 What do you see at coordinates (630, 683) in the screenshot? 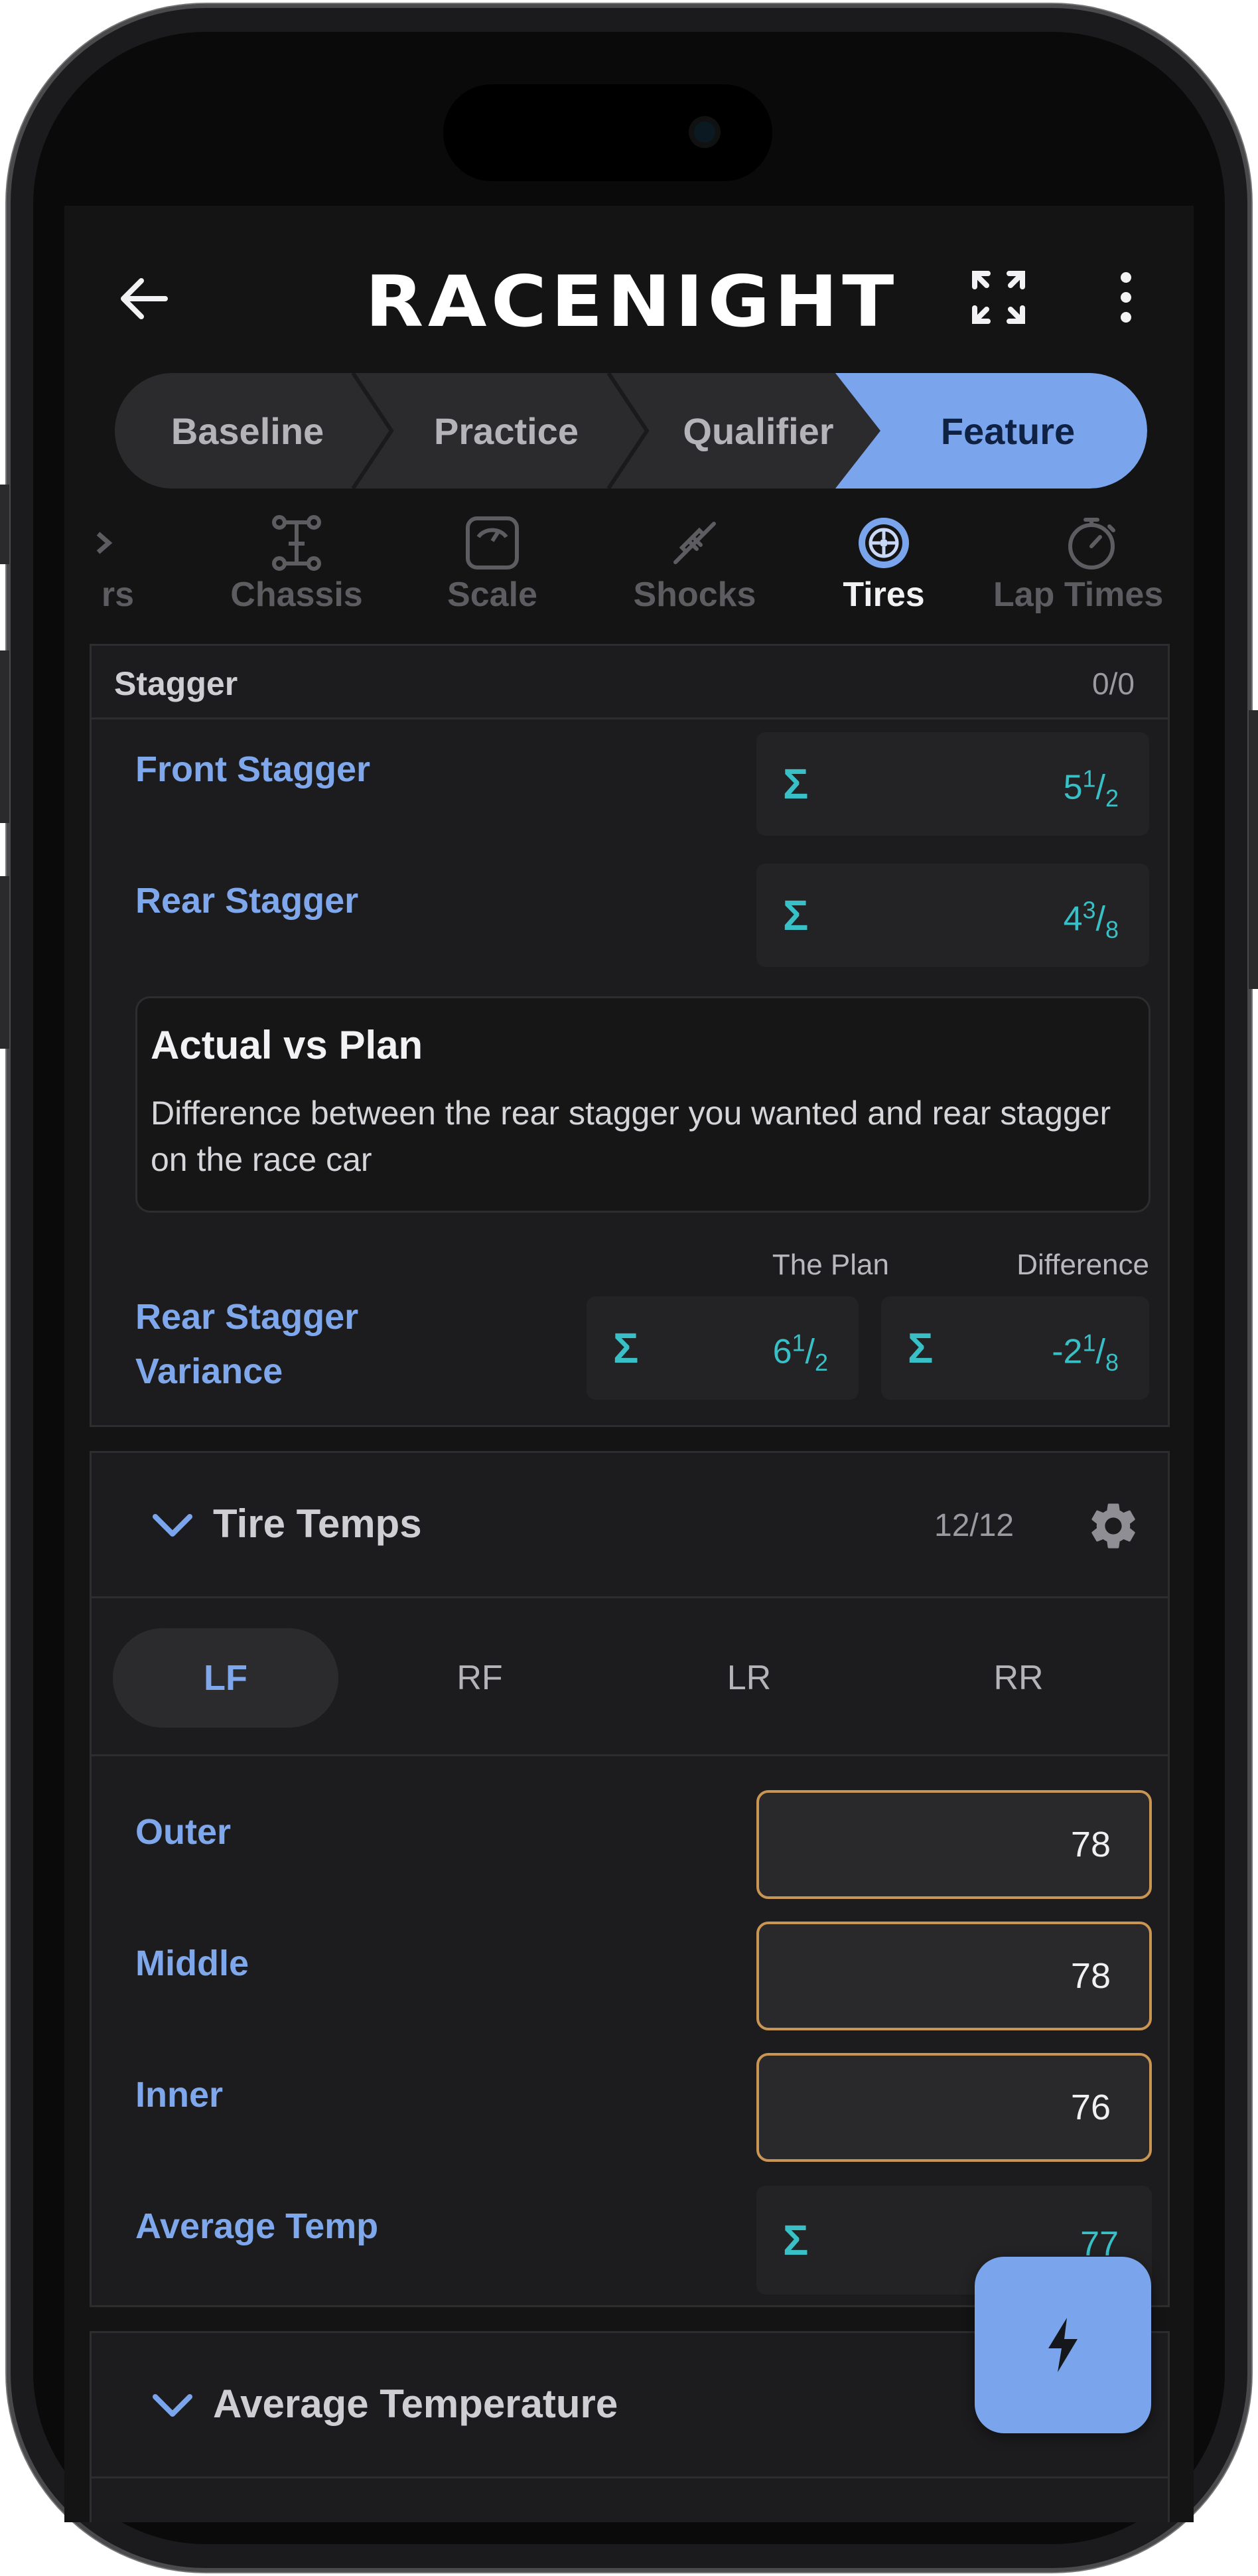
I see `stagger-panel-header: Stagger 0/0` at bounding box center [630, 683].